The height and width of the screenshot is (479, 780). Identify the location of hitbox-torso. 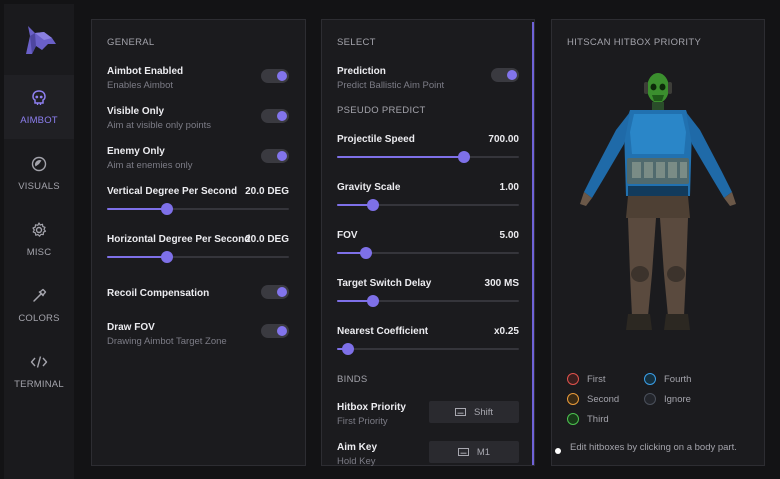
(658, 153).